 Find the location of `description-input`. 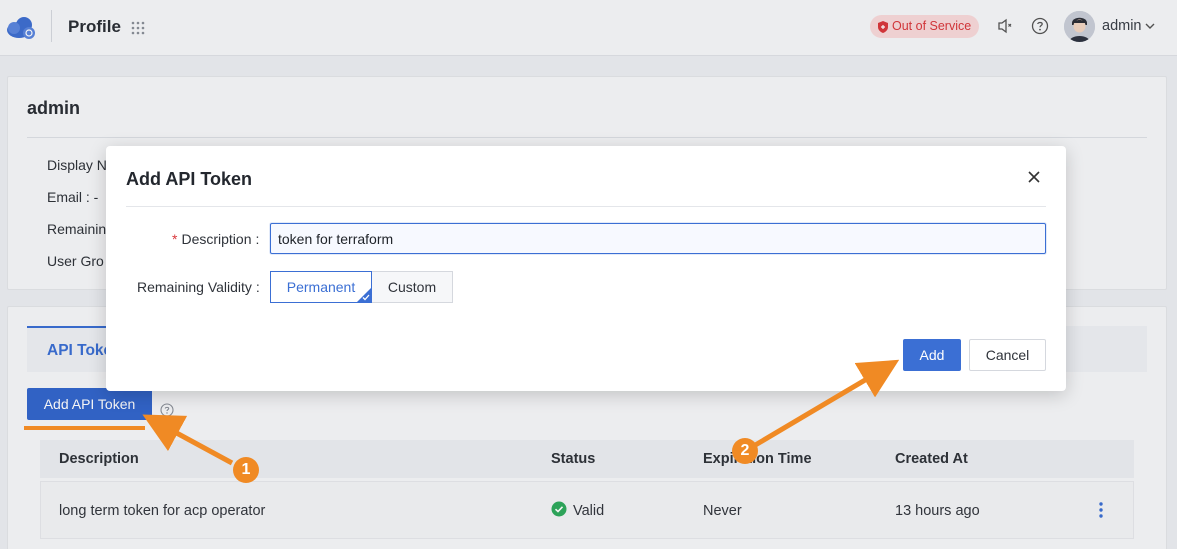

description-input is located at coordinates (658, 238).